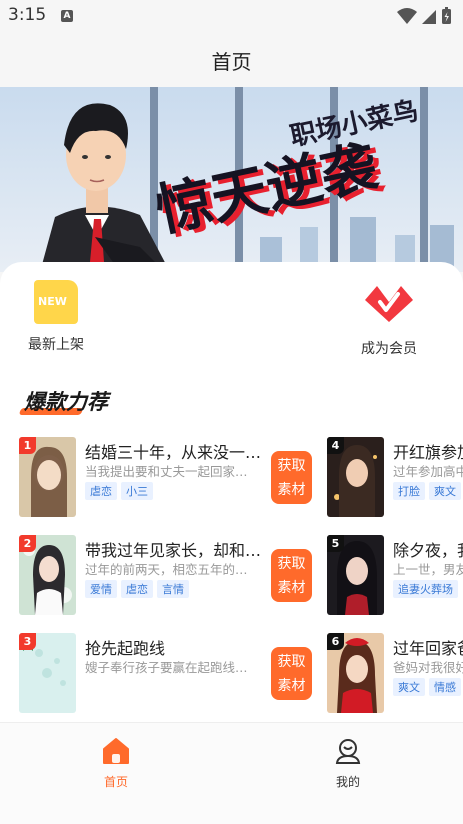 The height and width of the screenshot is (824, 463). I want to click on tab-home: 首页, so click(116, 763).